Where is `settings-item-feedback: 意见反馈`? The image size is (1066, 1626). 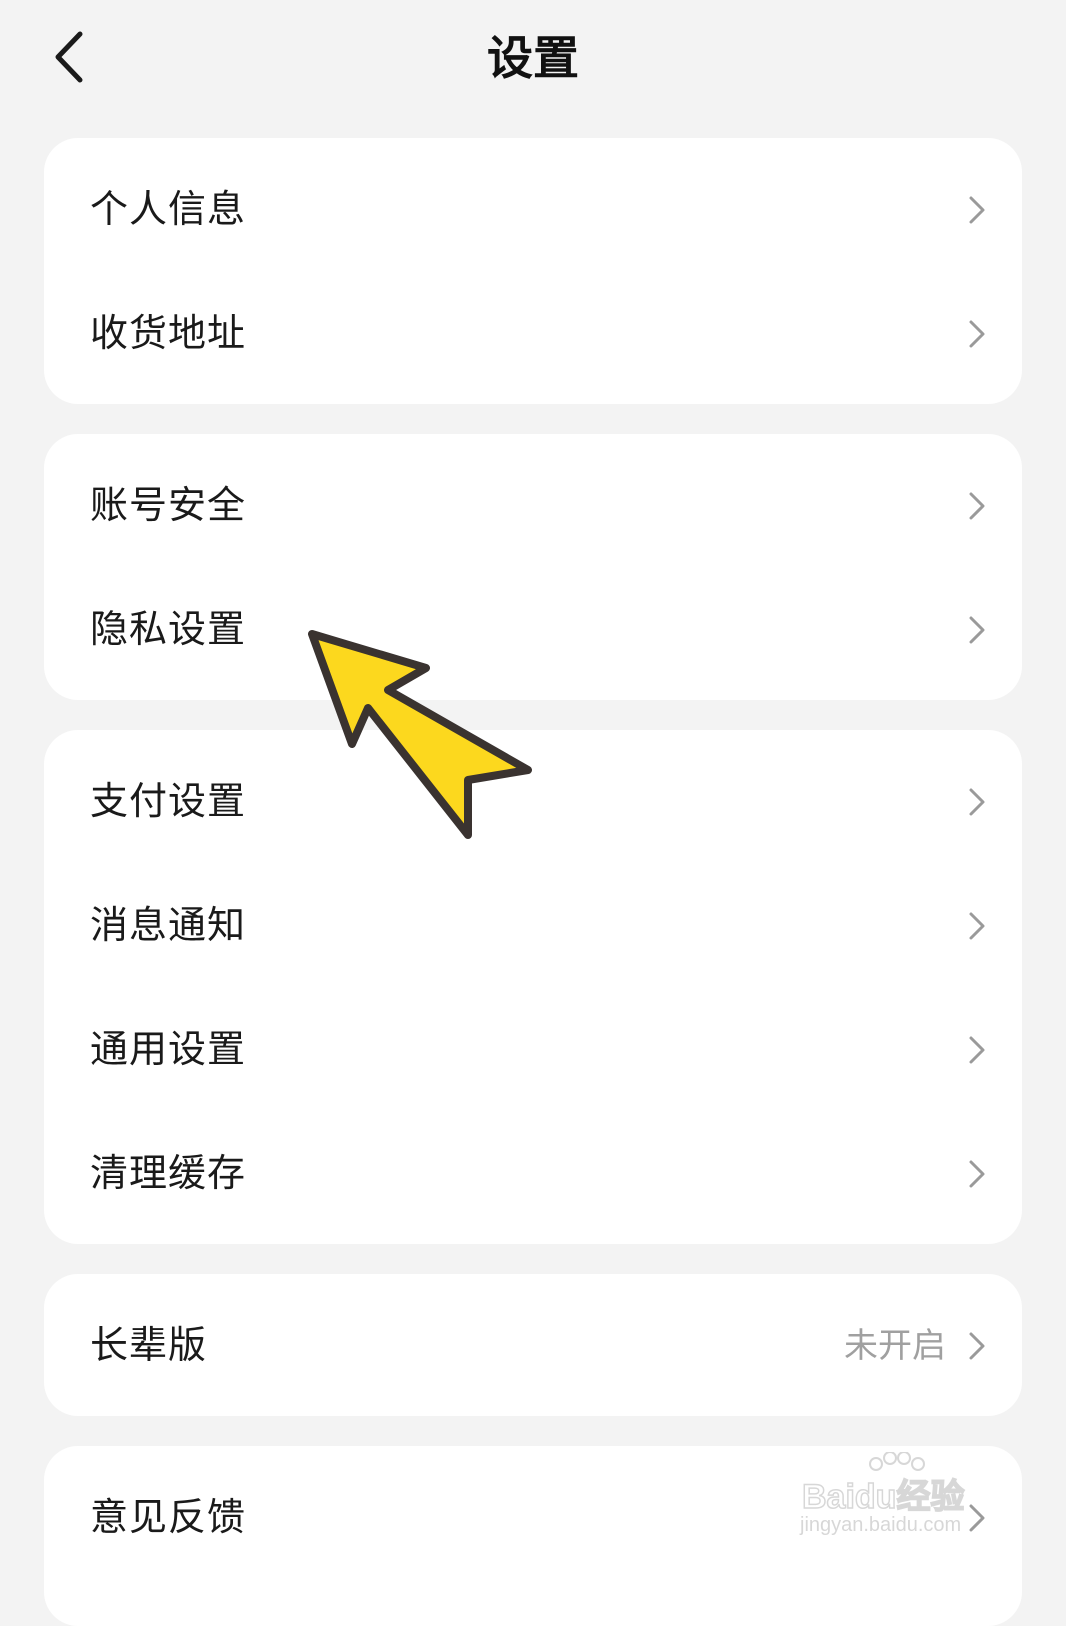 settings-item-feedback: 意见反馈 is located at coordinates (533, 1517).